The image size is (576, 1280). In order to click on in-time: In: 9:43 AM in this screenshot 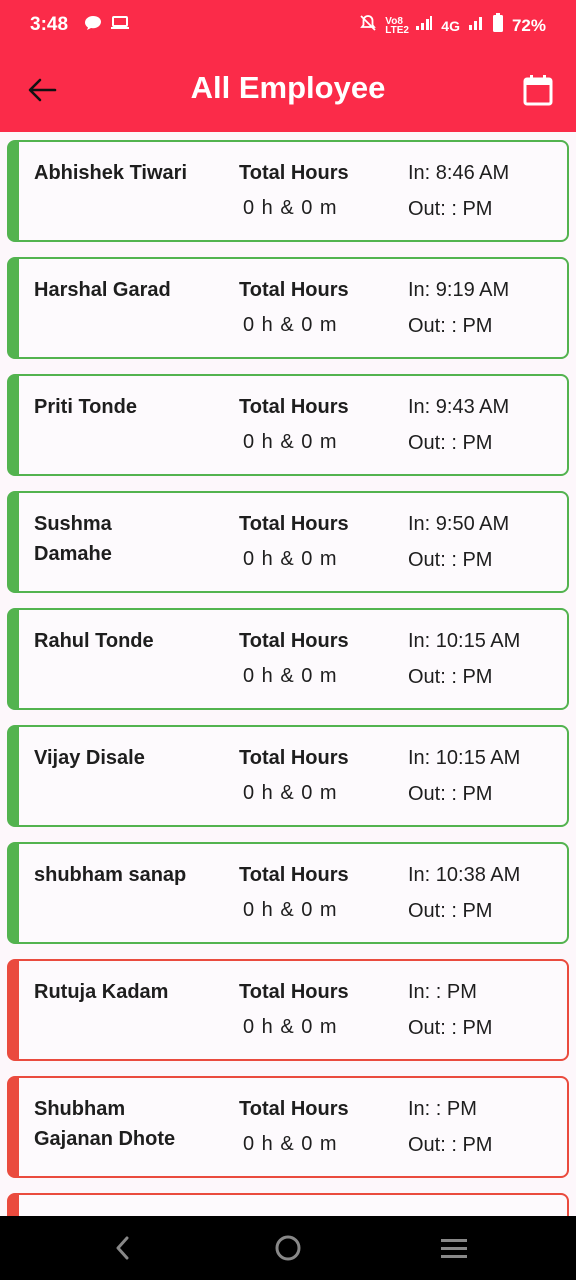, I will do `click(459, 407)`.